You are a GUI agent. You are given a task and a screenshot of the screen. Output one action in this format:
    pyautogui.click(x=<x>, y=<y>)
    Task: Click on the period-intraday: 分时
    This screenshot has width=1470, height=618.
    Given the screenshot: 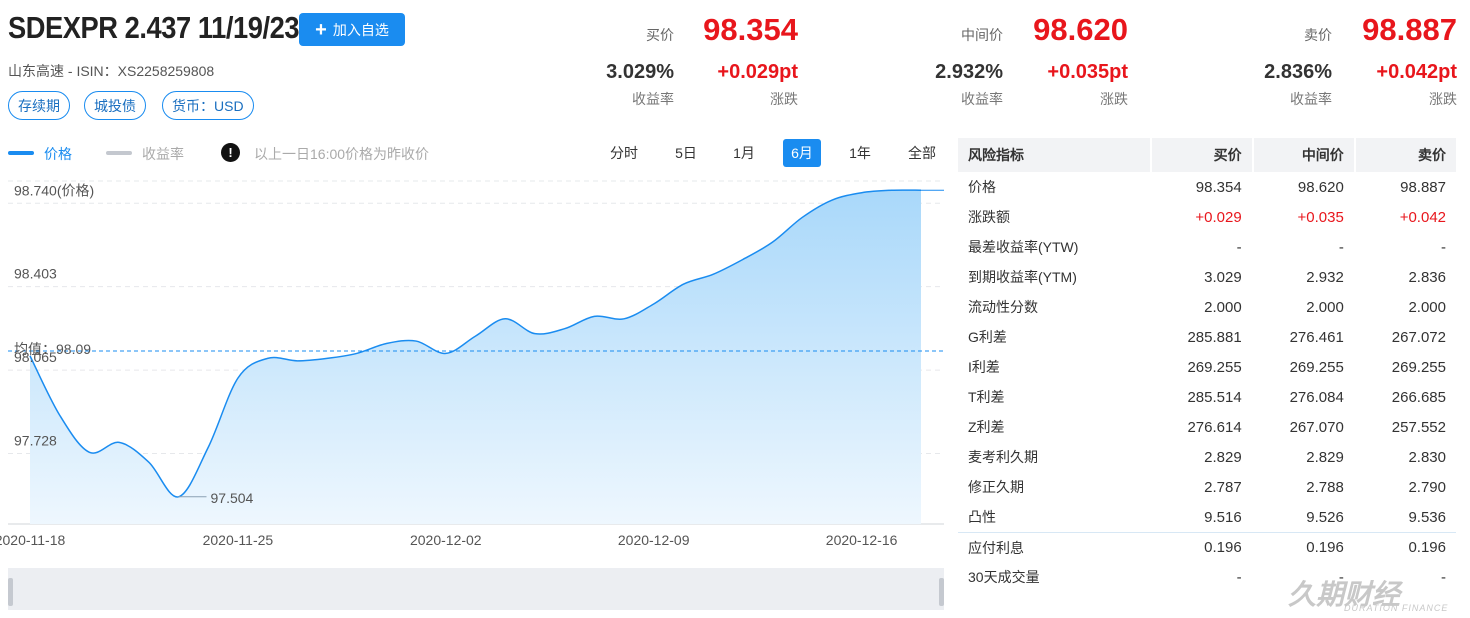 What is the action you would take?
    pyautogui.click(x=624, y=153)
    